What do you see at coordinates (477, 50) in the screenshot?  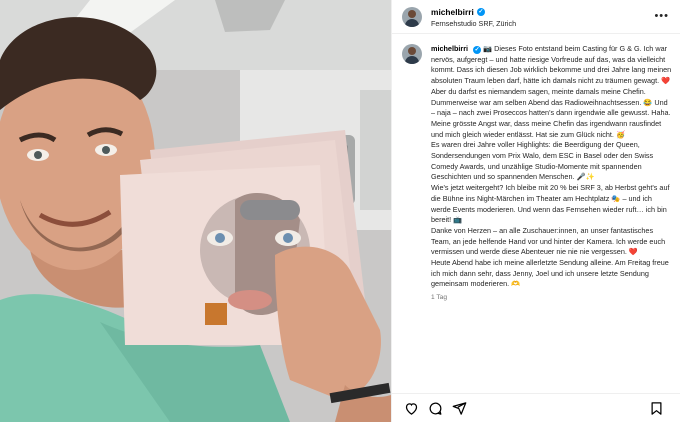 I see `caption-verified-badge-icon: ✓` at bounding box center [477, 50].